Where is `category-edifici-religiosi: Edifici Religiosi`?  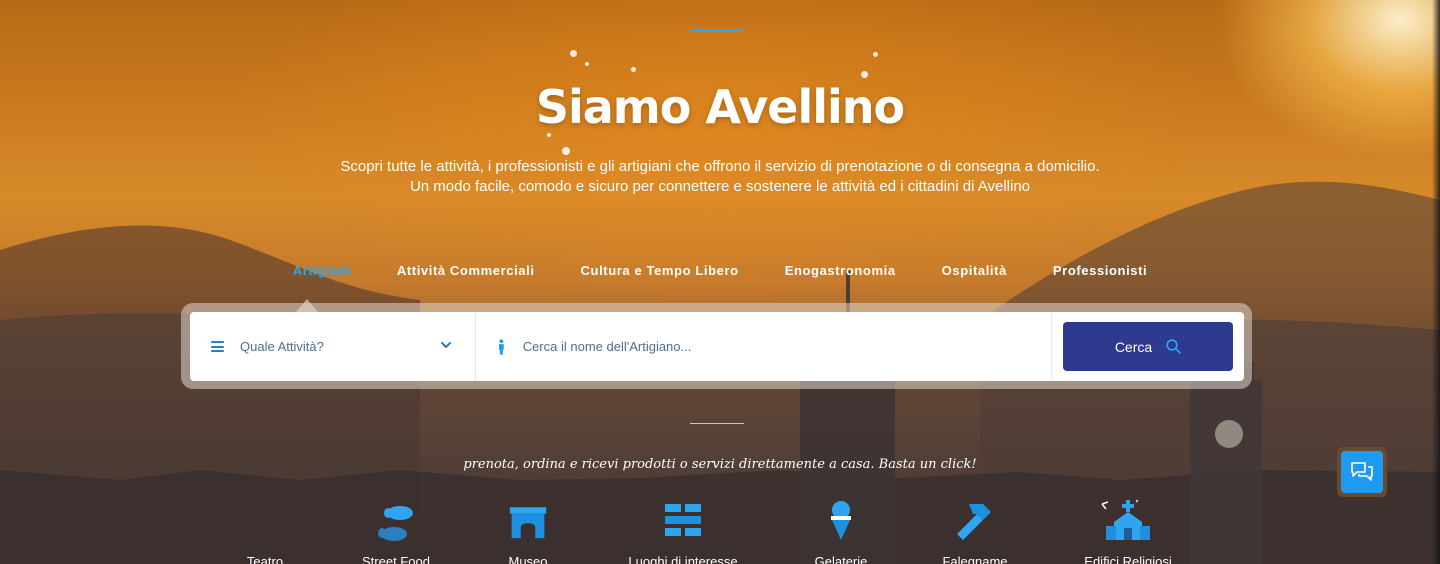 category-edifici-religiosi: Edifici Religiosi is located at coordinates (1128, 531).